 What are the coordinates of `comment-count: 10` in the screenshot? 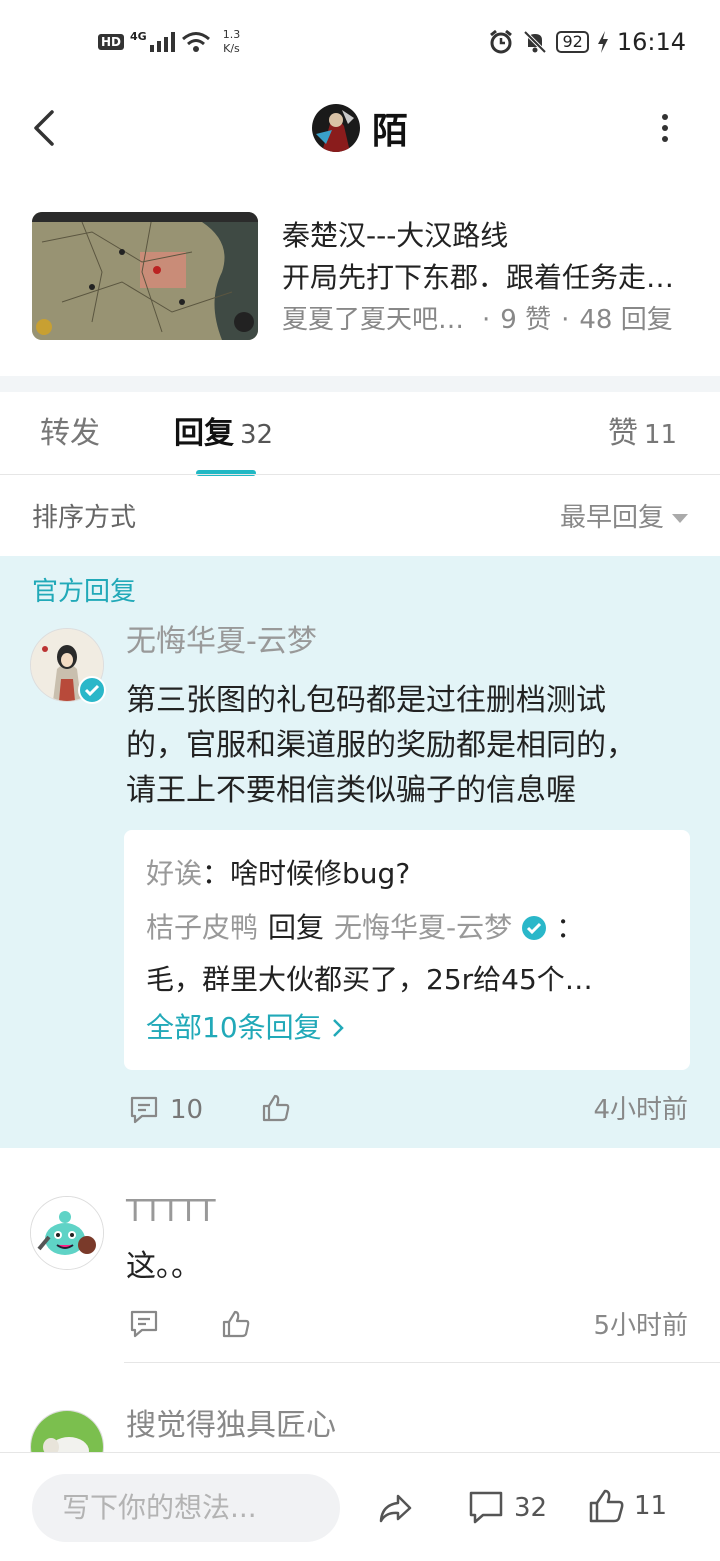 It's located at (187, 1110).